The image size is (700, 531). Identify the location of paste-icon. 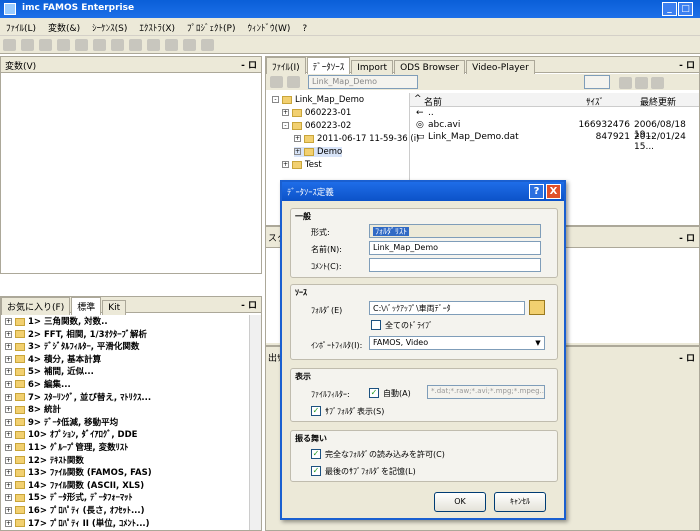
(99, 45).